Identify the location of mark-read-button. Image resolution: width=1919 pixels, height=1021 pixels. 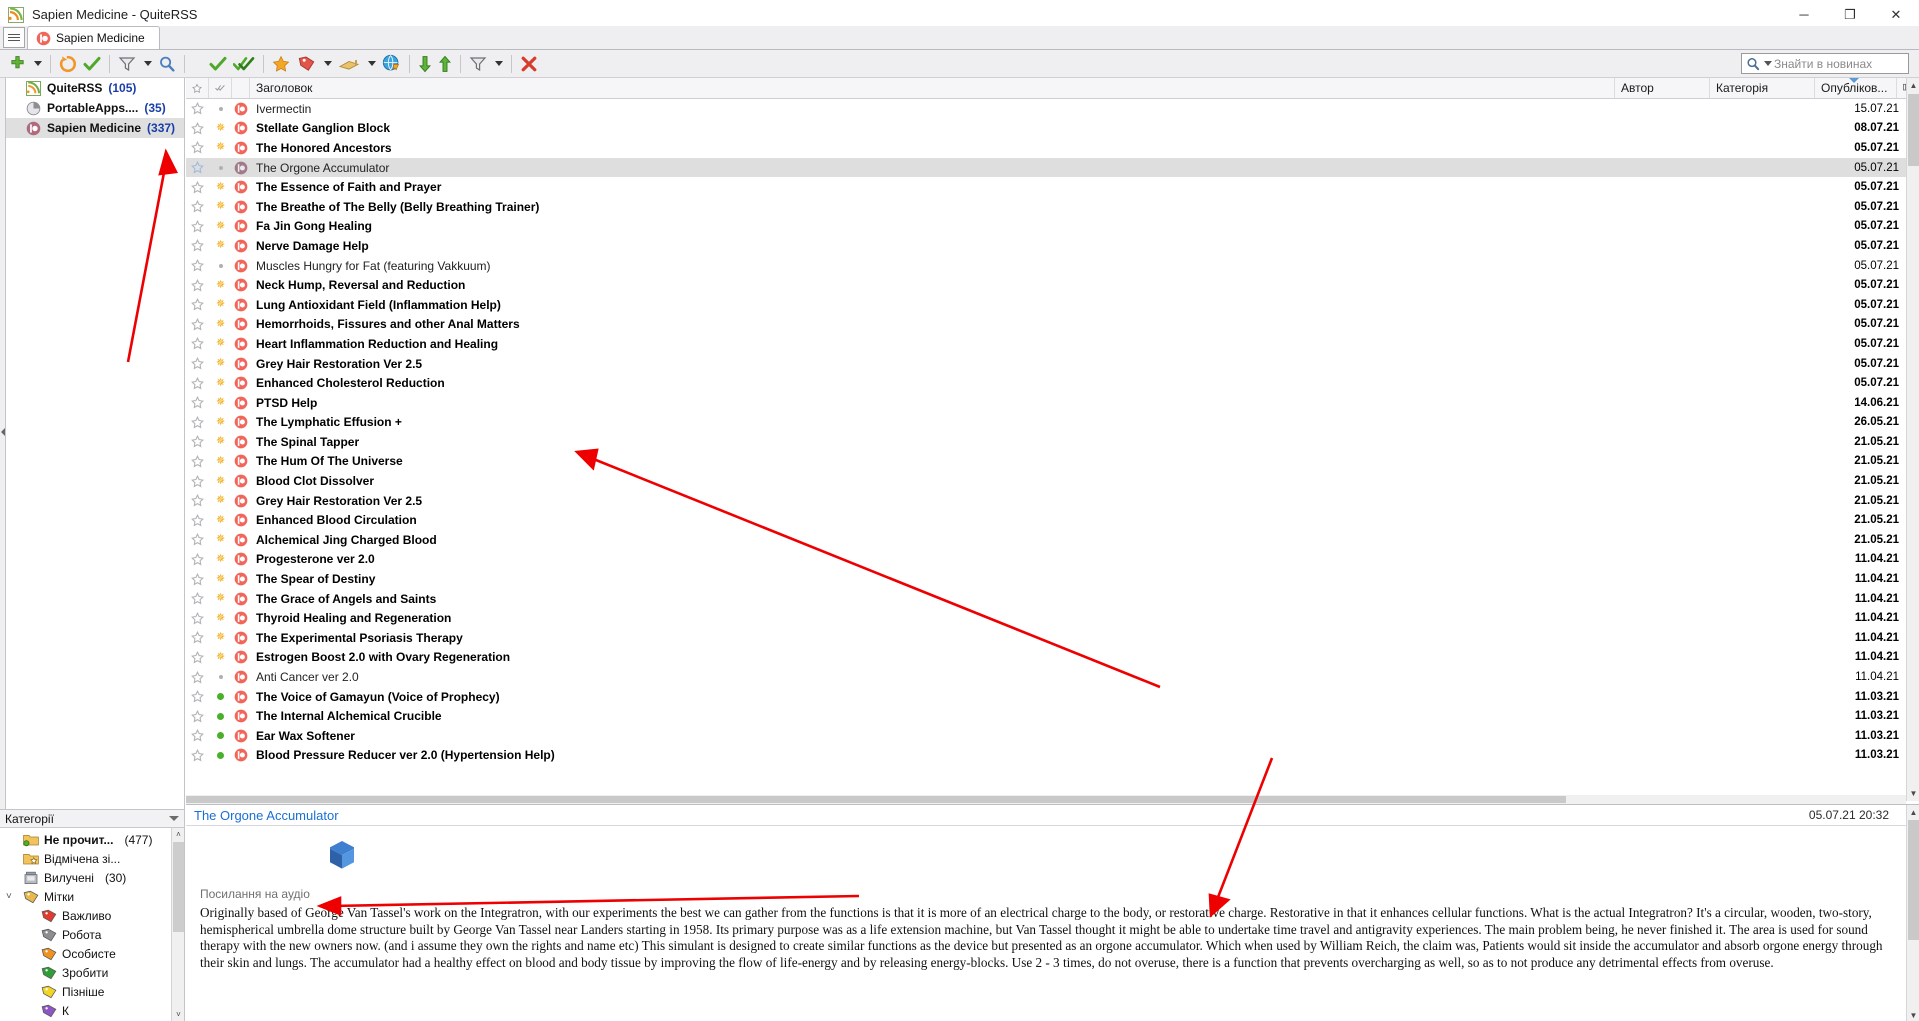
(218, 64).